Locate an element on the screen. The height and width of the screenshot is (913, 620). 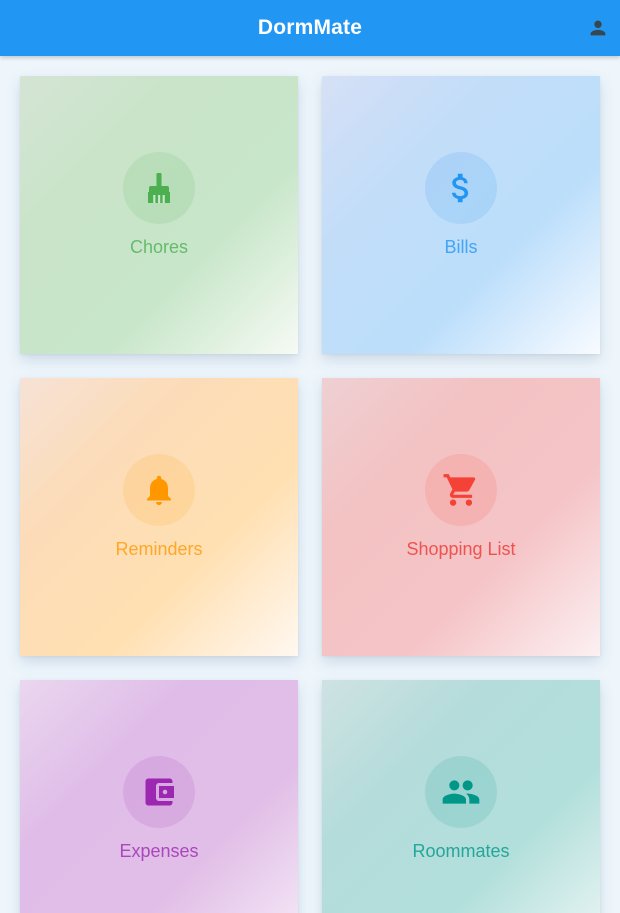
tile-label: Chores is located at coordinates (159, 247).